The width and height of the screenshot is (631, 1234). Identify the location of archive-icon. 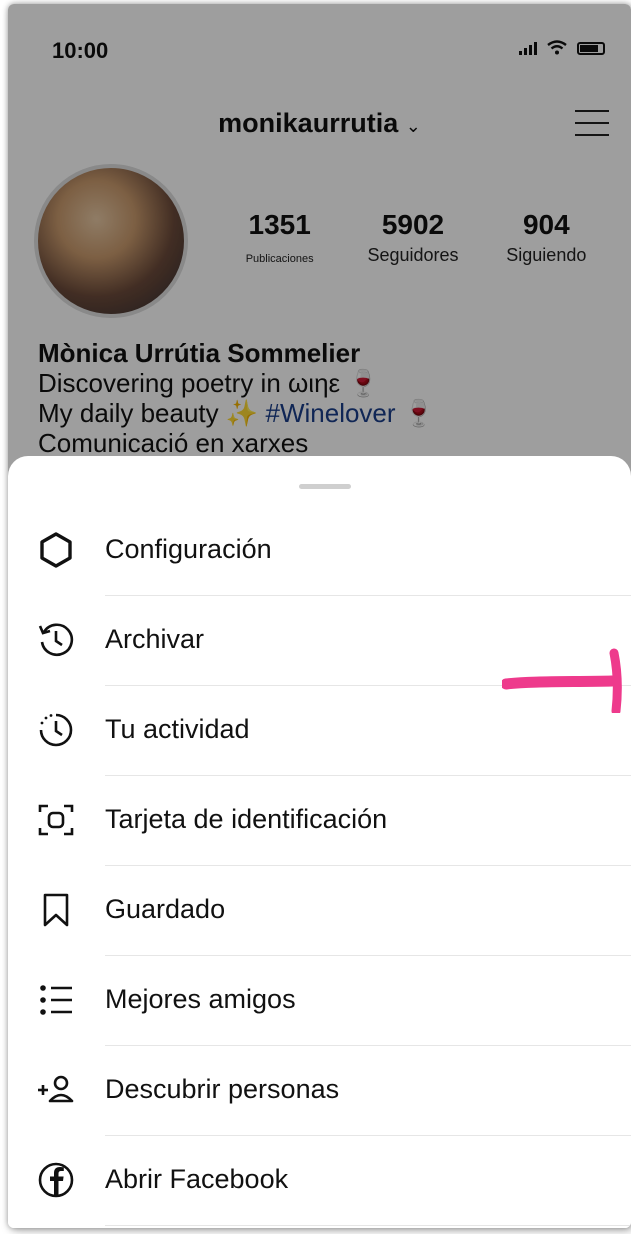
(56, 640).